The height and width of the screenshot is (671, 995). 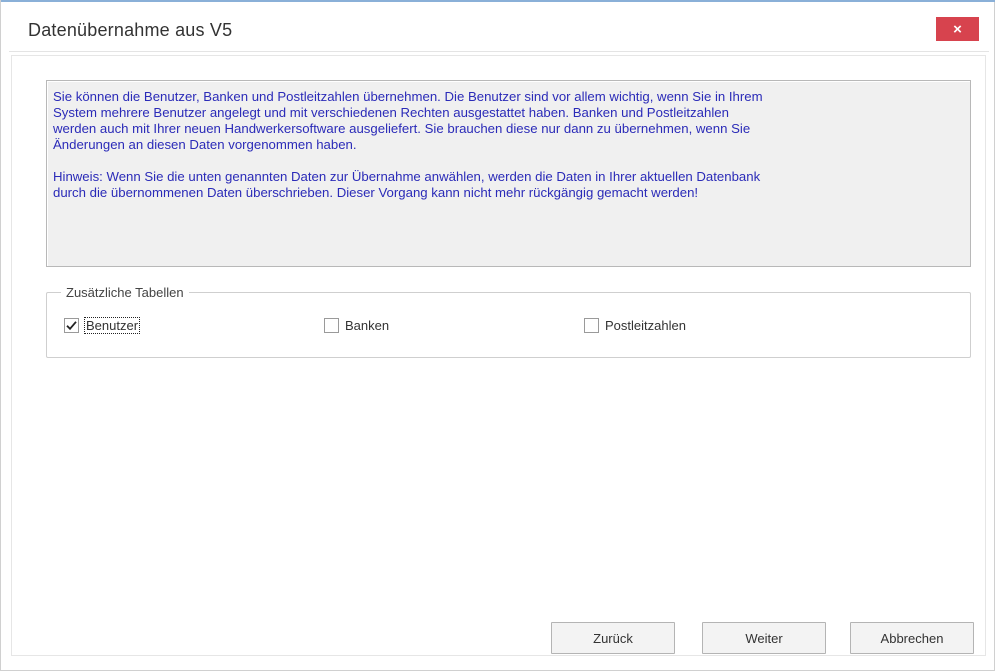 I want to click on checkbox-postleitzahlen-label: Postleitzahlen, so click(x=645, y=325).